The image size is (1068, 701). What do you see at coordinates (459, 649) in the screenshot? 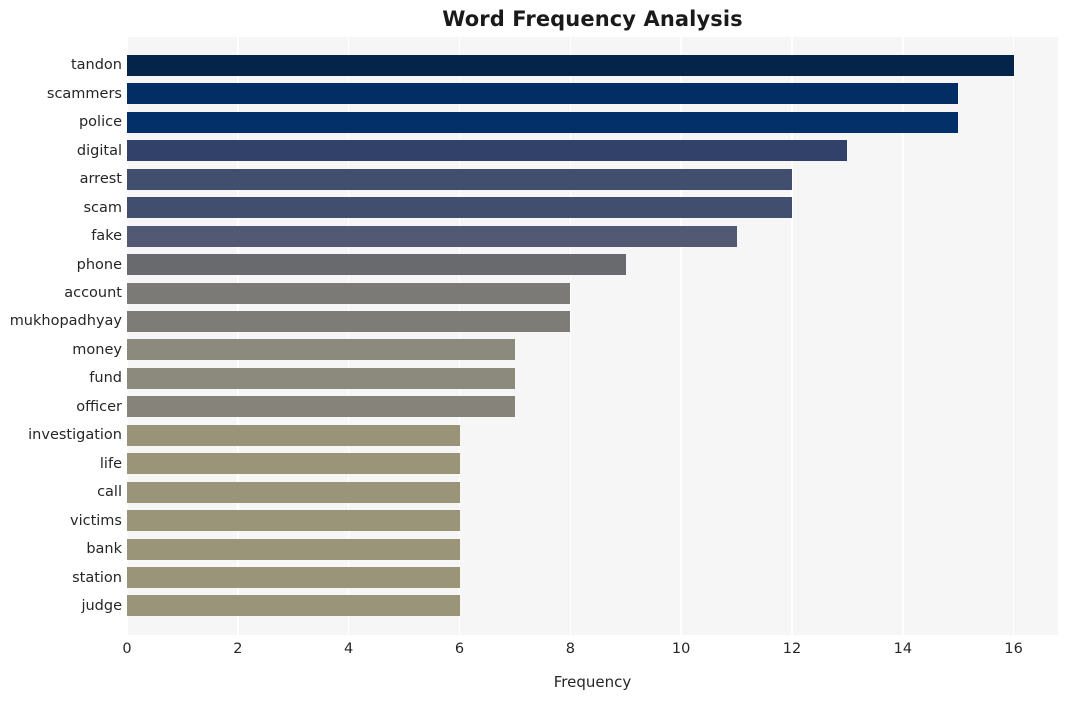
I see `x-tick-label-6: 6` at bounding box center [459, 649].